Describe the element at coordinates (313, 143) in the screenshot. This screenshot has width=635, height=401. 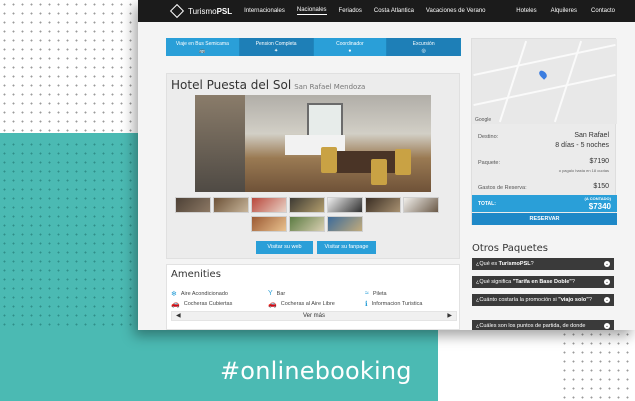
I see `hotel-main-photo` at that location.